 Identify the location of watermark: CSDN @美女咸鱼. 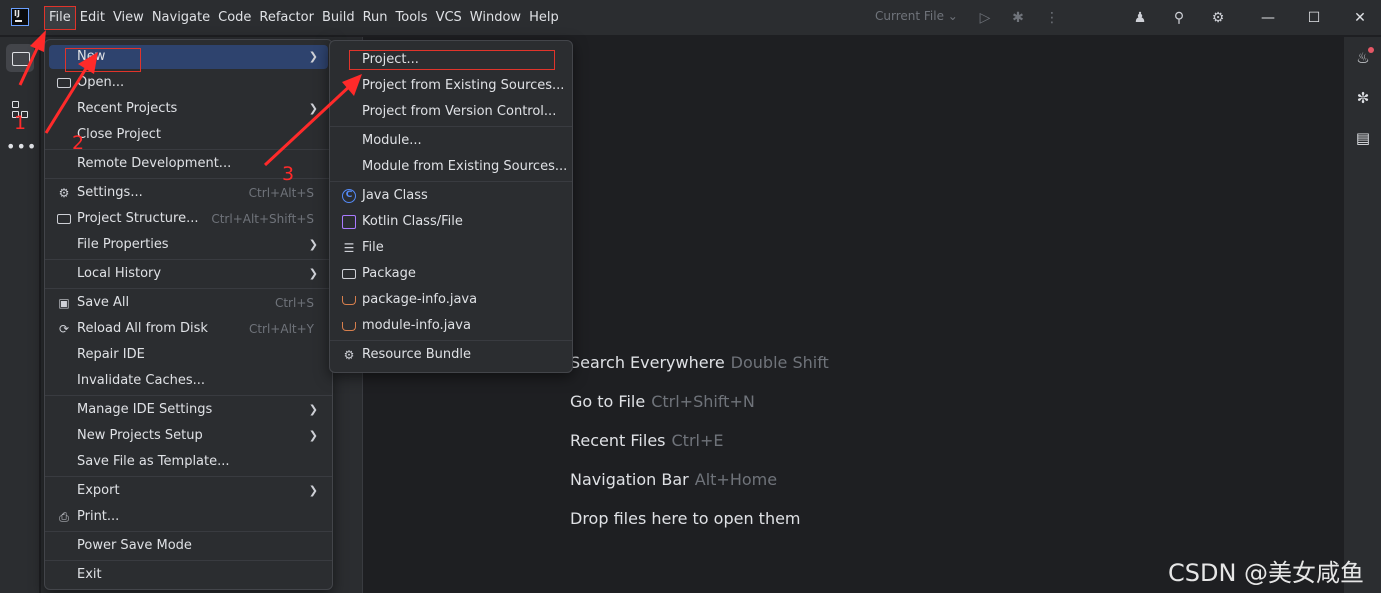
(1266, 573).